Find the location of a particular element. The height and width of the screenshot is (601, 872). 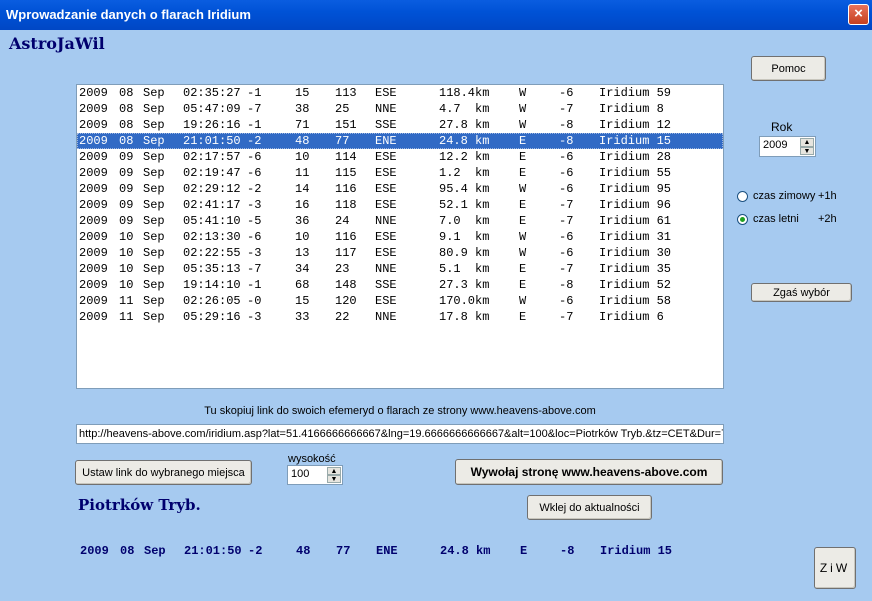

flare-cell: 71 is located at coordinates (302, 125).